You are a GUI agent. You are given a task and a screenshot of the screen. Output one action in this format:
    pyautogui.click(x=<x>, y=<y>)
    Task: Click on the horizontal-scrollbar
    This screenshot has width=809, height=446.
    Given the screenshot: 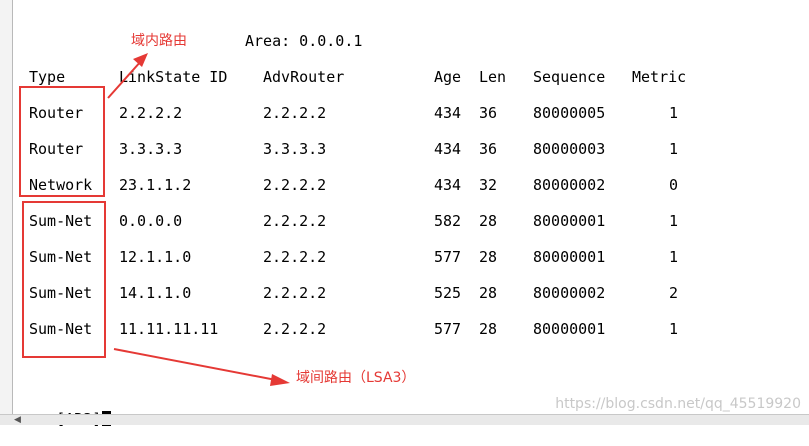 What is the action you would take?
    pyautogui.click(x=404, y=419)
    